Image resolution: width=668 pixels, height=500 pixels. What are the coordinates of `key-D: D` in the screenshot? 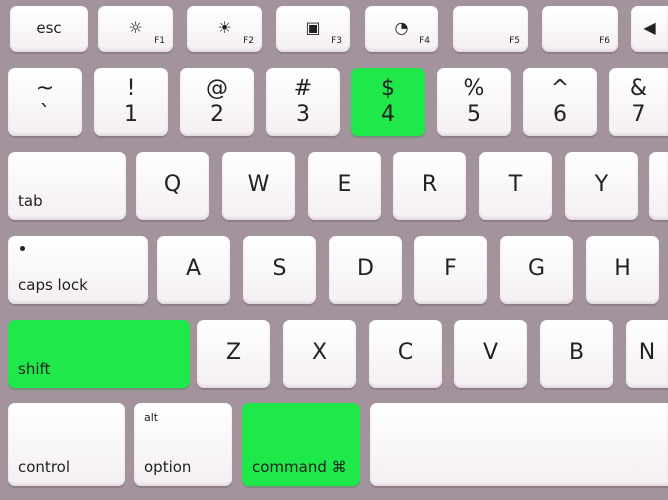 It's located at (365, 270).